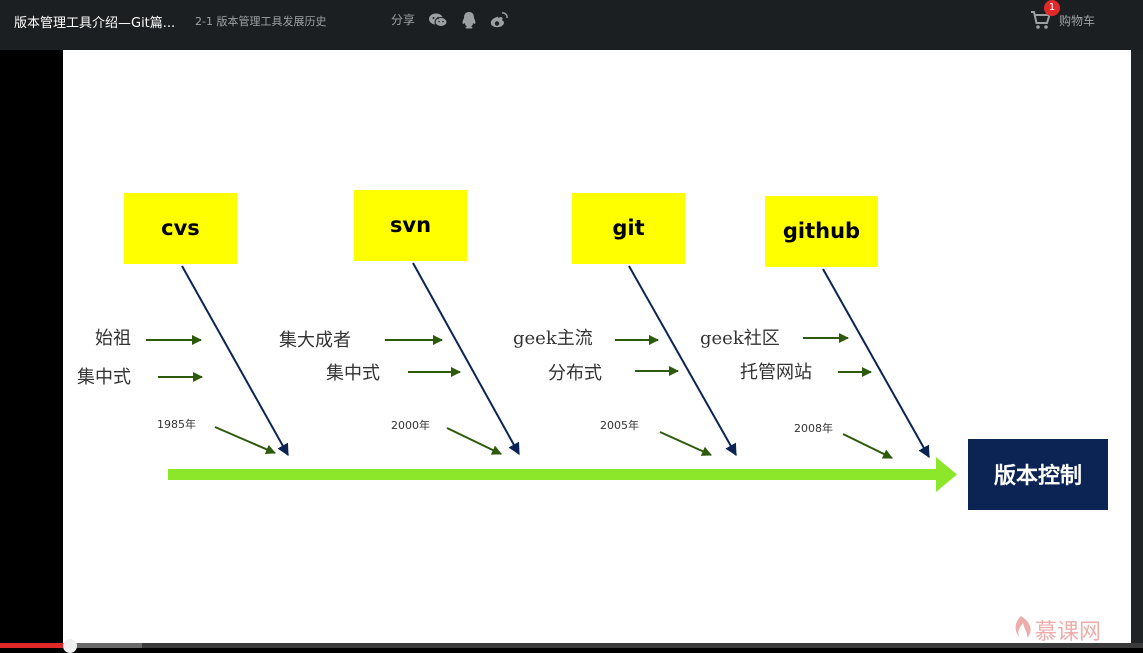 The image size is (1143, 653). Describe the element at coordinates (776, 372) in the screenshot. I see `note-github-2: 托管网站` at that location.